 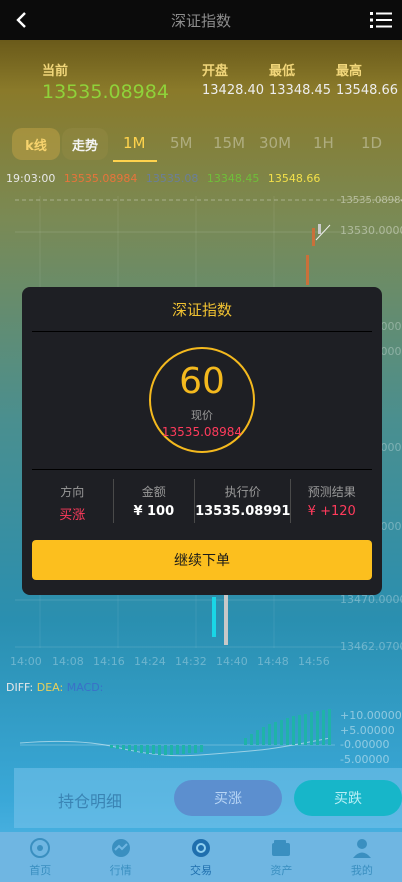 What do you see at coordinates (72, 515) in the screenshot?
I see `direction-value: 买涨` at bounding box center [72, 515].